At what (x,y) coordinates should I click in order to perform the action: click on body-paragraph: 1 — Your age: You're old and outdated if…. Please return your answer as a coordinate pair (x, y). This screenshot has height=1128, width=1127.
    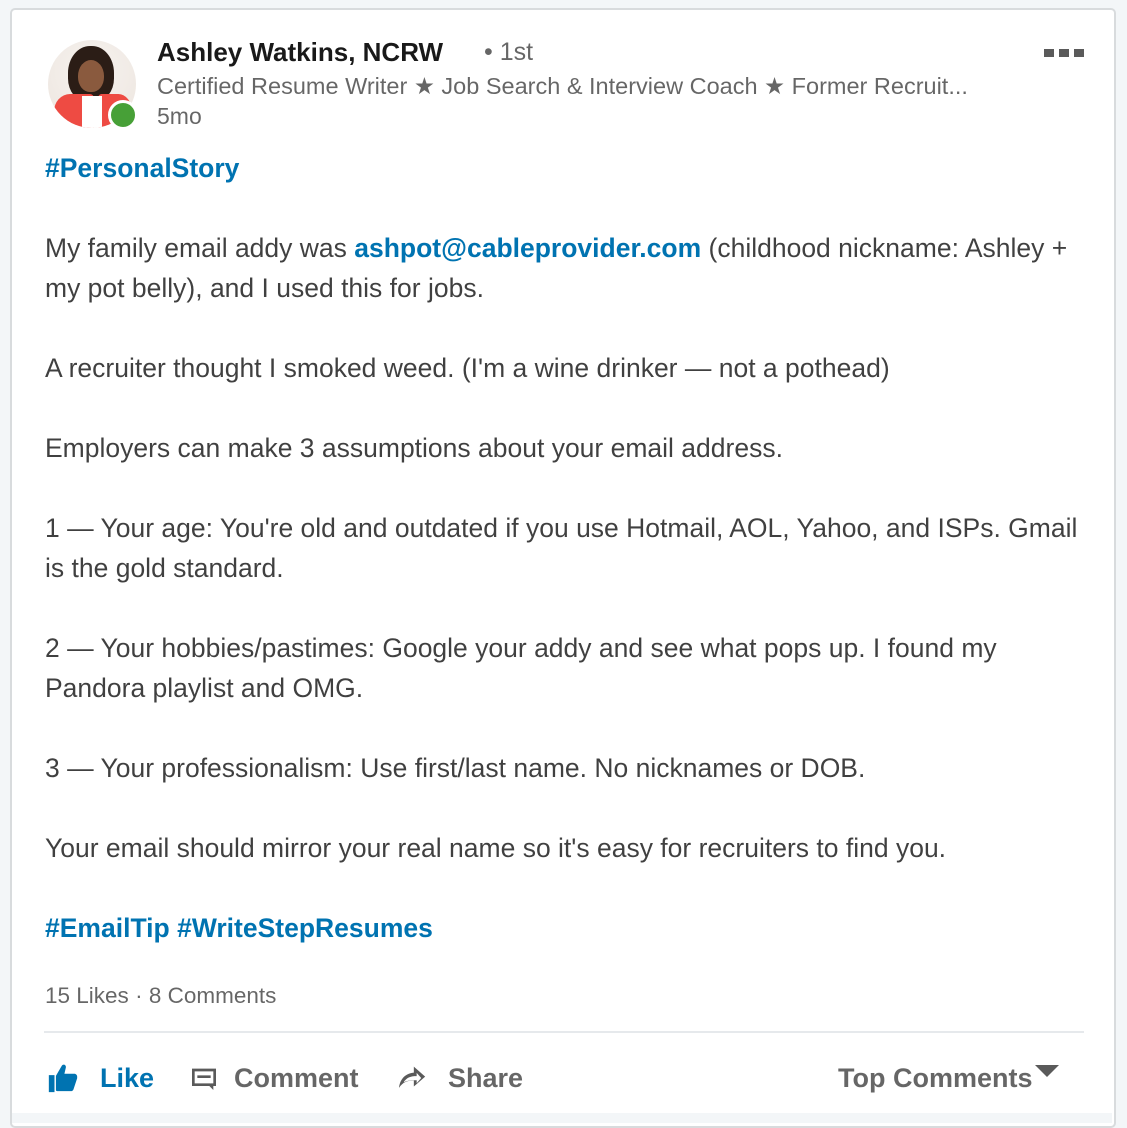
    Looking at the image, I should click on (561, 548).